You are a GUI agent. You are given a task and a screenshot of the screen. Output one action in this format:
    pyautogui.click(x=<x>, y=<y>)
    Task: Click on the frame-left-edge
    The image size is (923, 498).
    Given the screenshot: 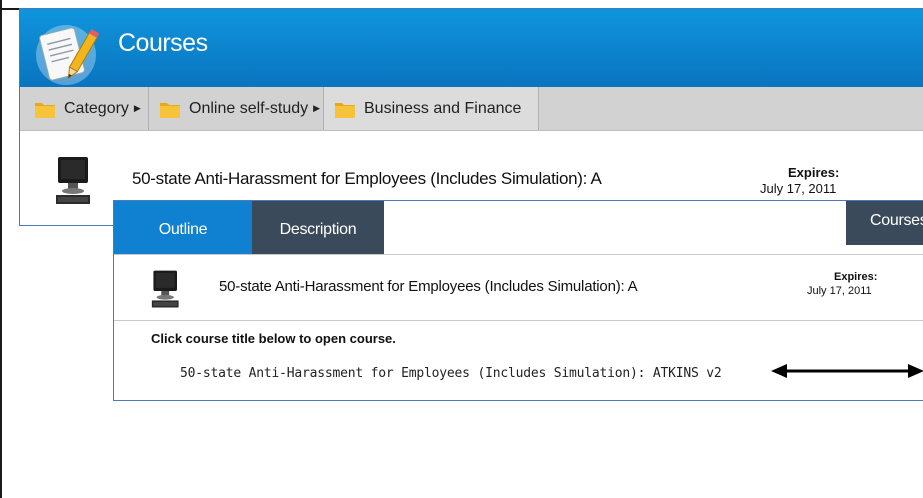 What is the action you would take?
    pyautogui.click(x=1, y=249)
    